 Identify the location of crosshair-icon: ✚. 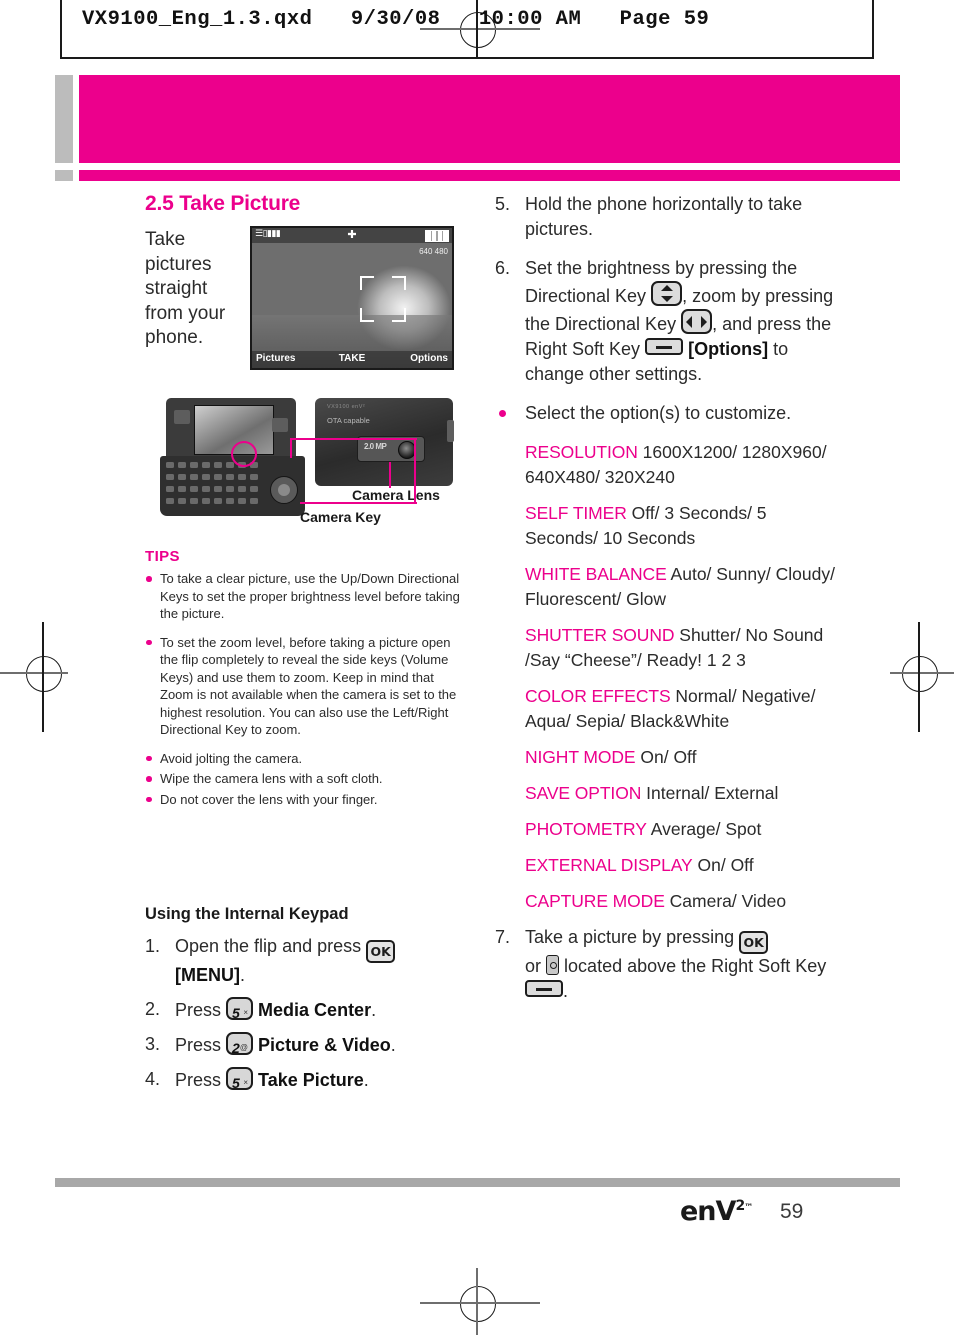
(352, 235).